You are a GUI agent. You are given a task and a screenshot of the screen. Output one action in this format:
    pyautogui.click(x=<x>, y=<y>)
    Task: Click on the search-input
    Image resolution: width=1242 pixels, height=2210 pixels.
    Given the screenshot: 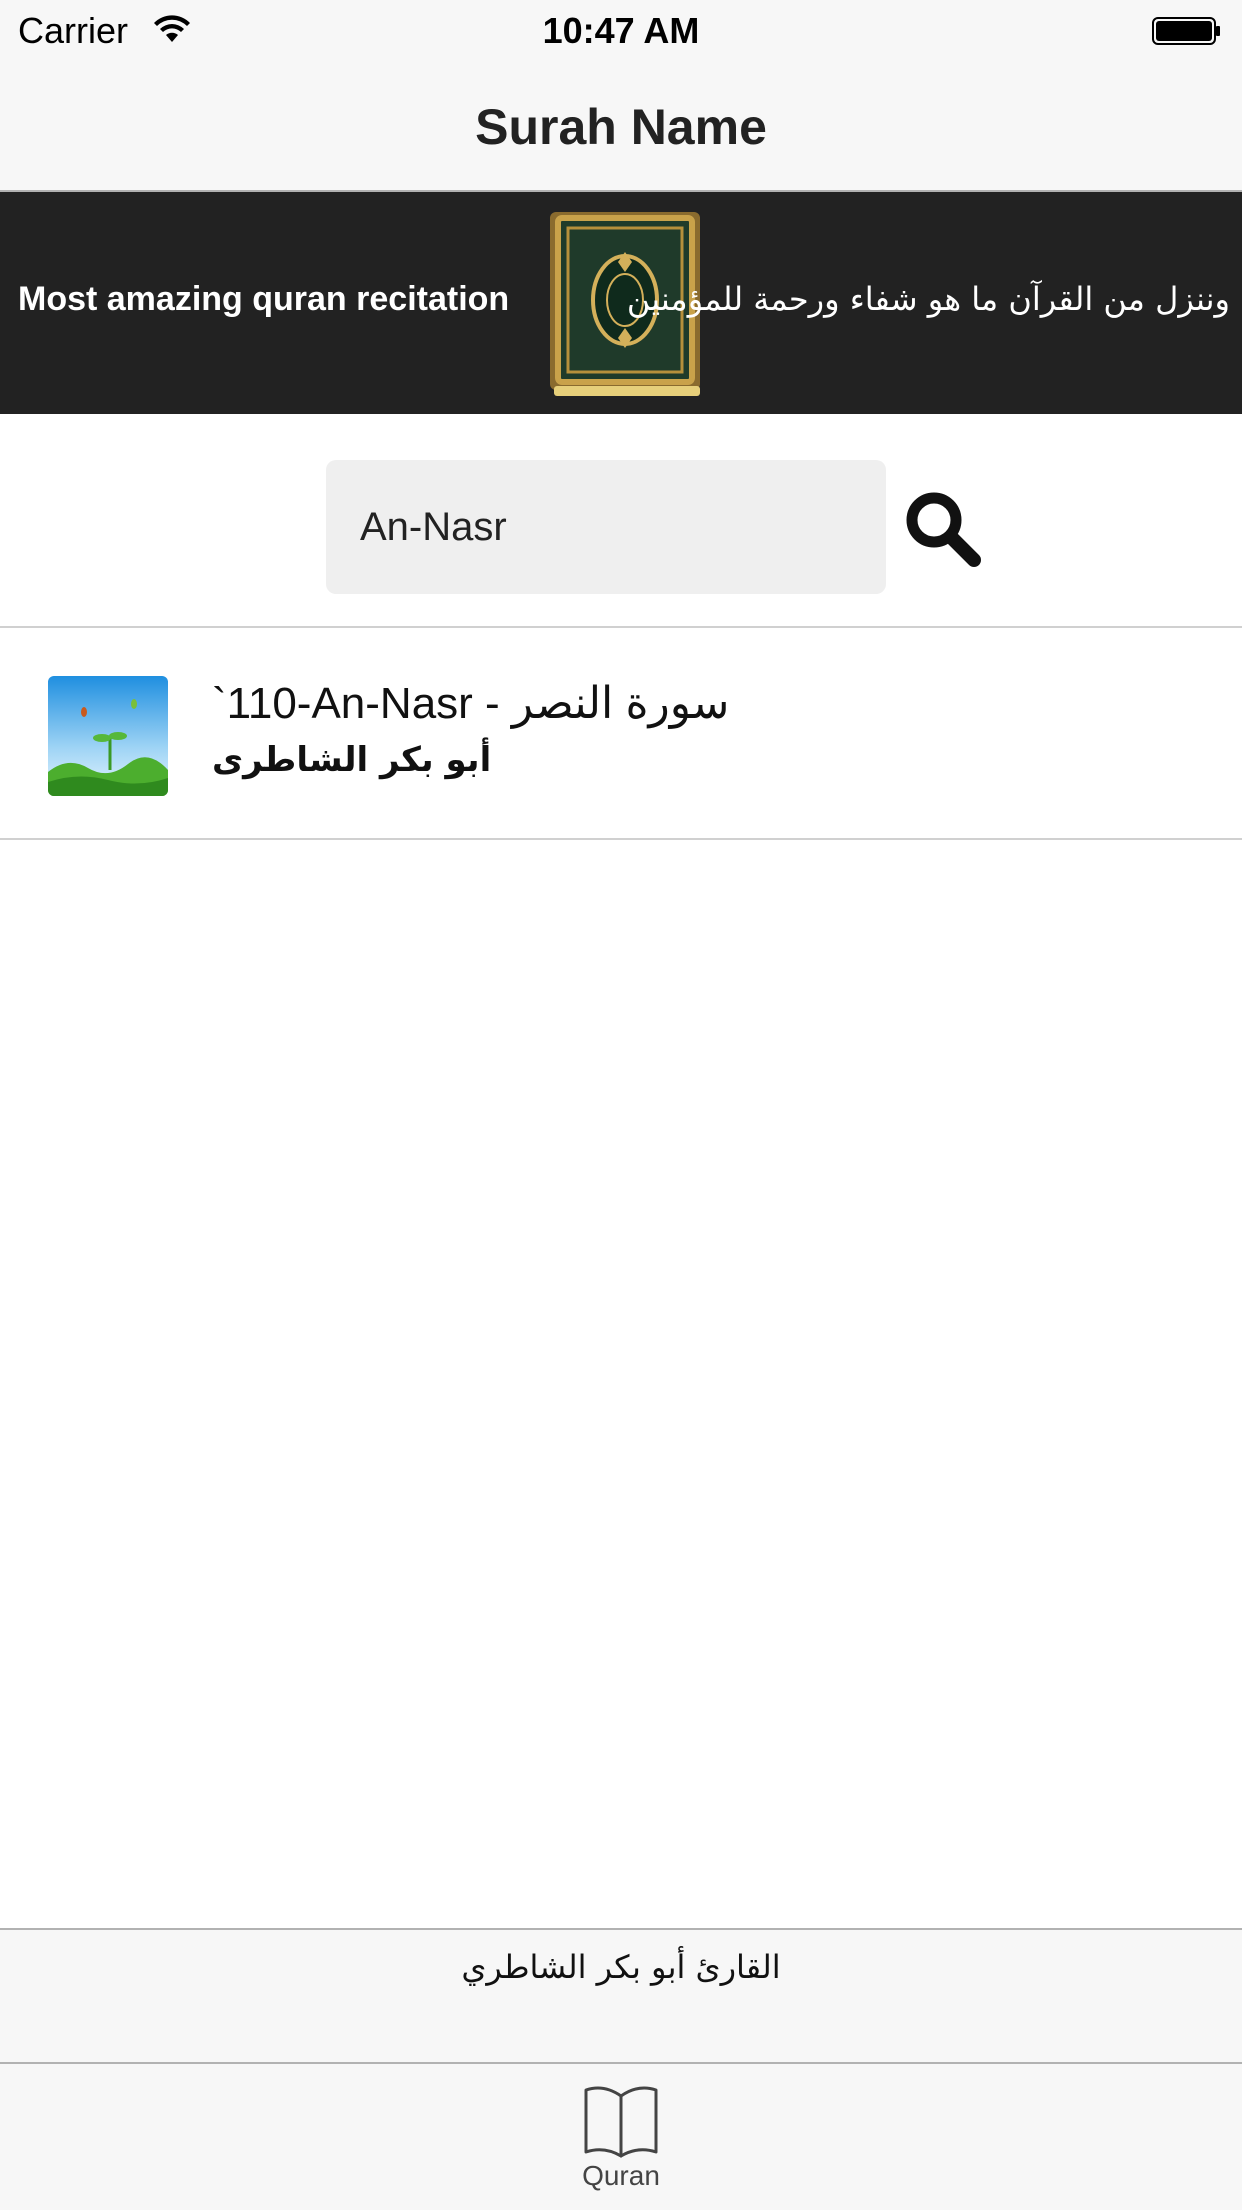 What is the action you would take?
    pyautogui.click(x=606, y=527)
    